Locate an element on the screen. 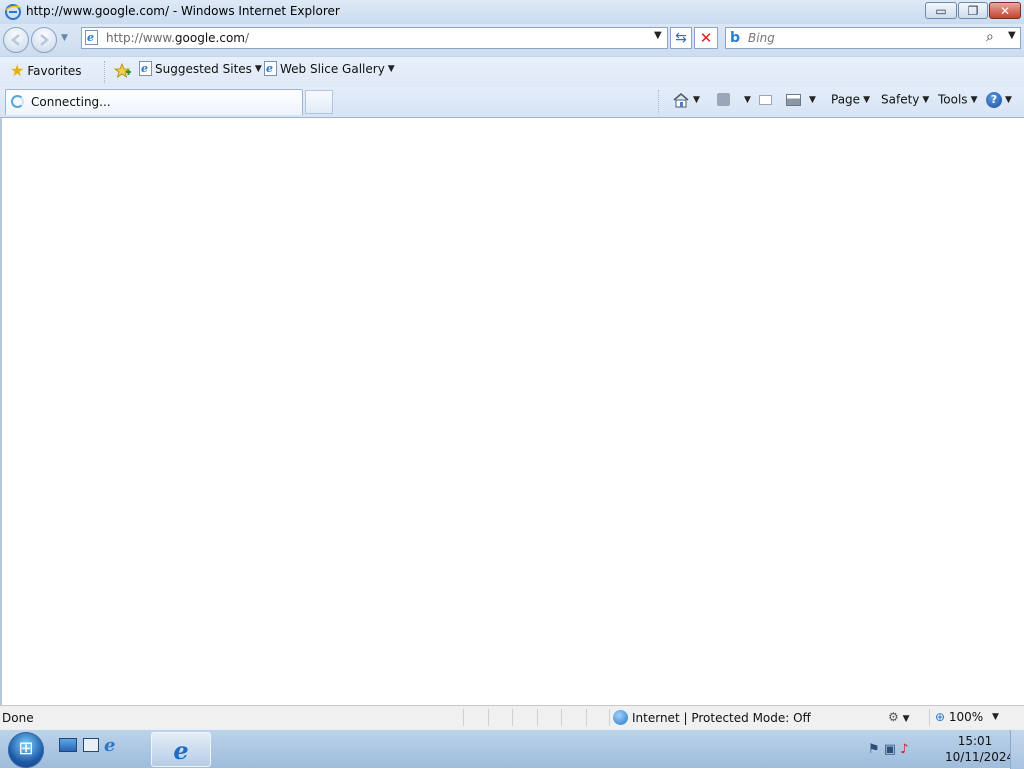  taskbar-ie-window-button: e is located at coordinates (181, 749).